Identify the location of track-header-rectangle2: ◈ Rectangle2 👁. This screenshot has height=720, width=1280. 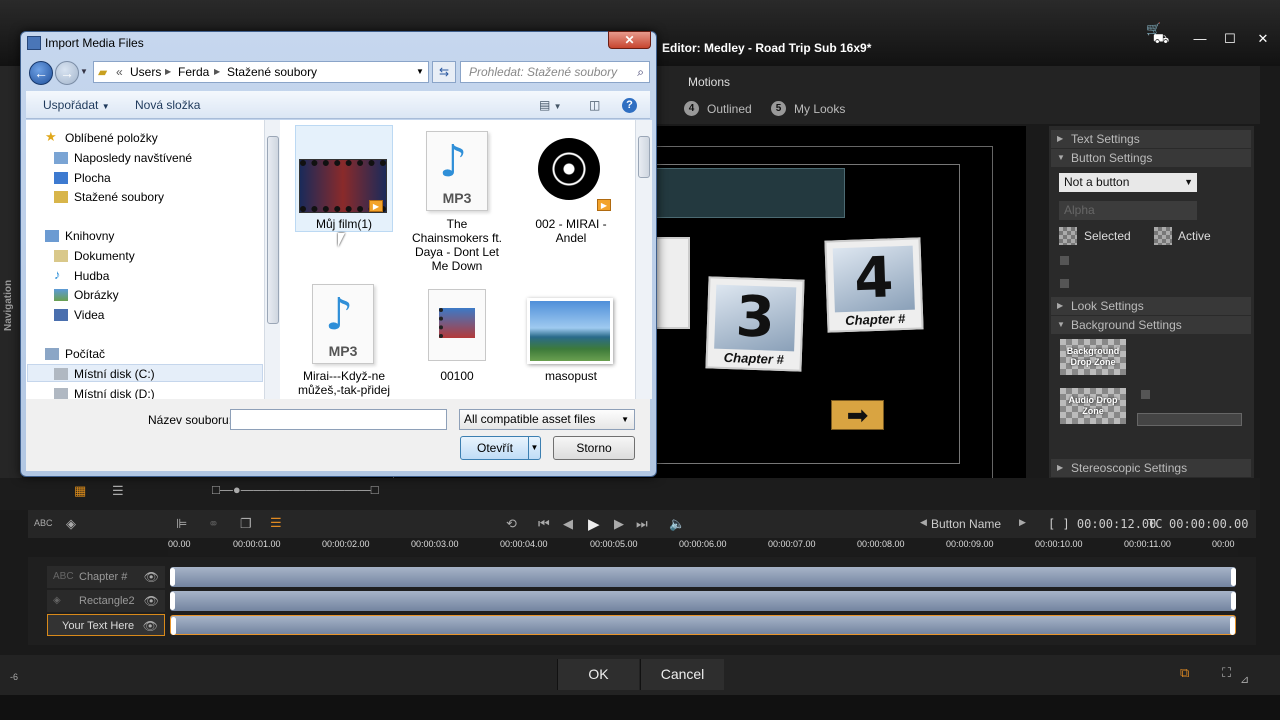
(106, 601).